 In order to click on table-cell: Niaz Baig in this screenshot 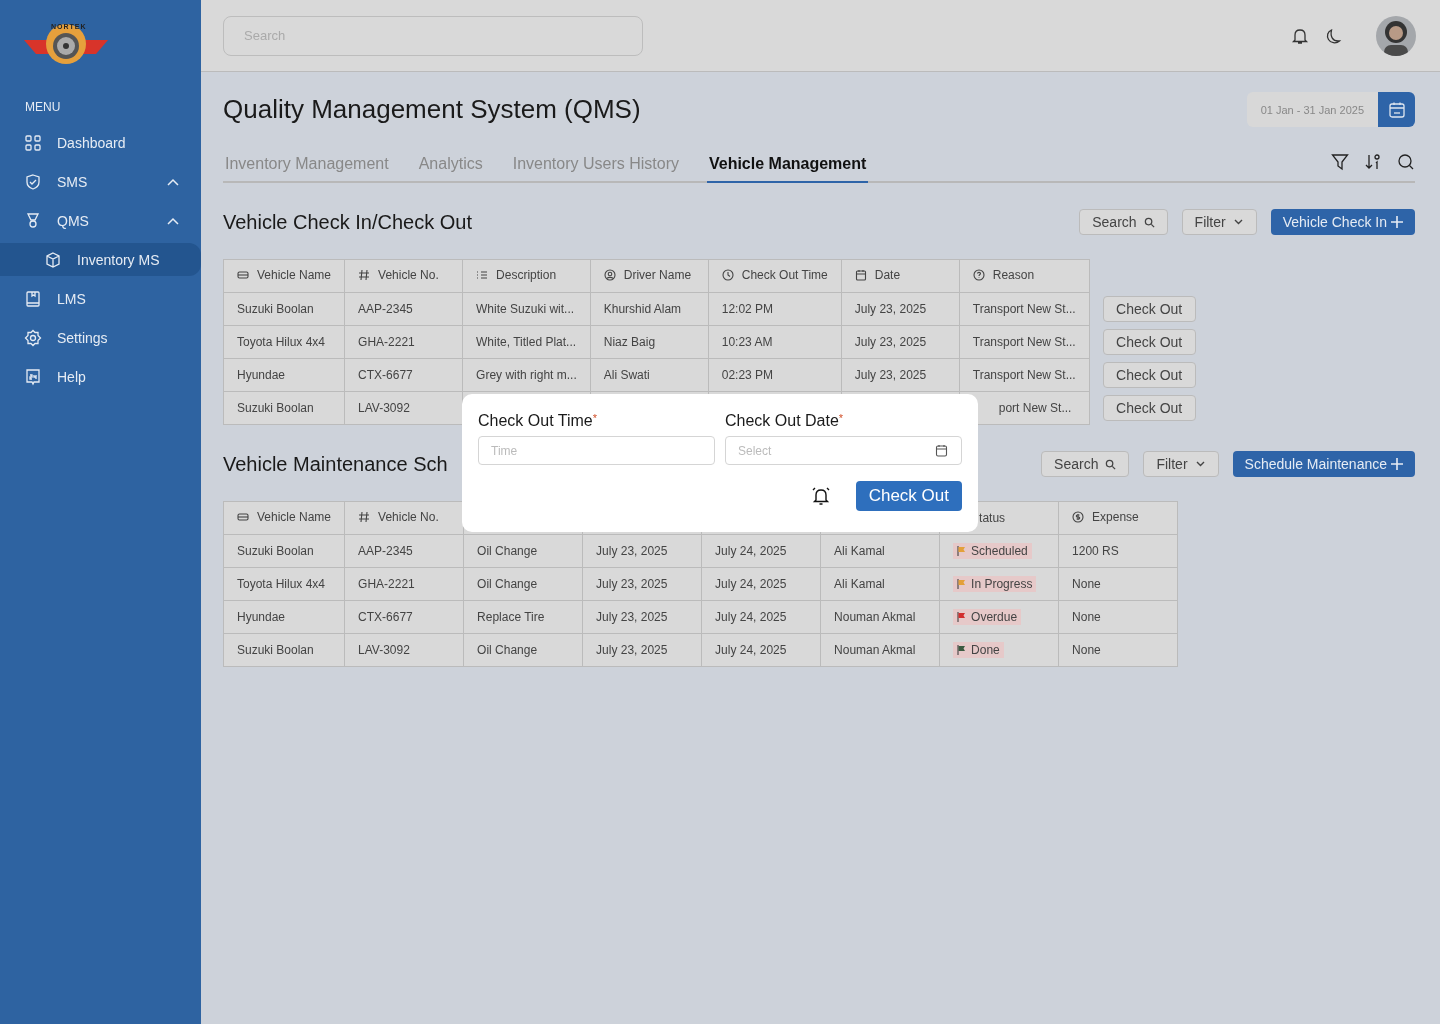, I will do `click(629, 342)`.